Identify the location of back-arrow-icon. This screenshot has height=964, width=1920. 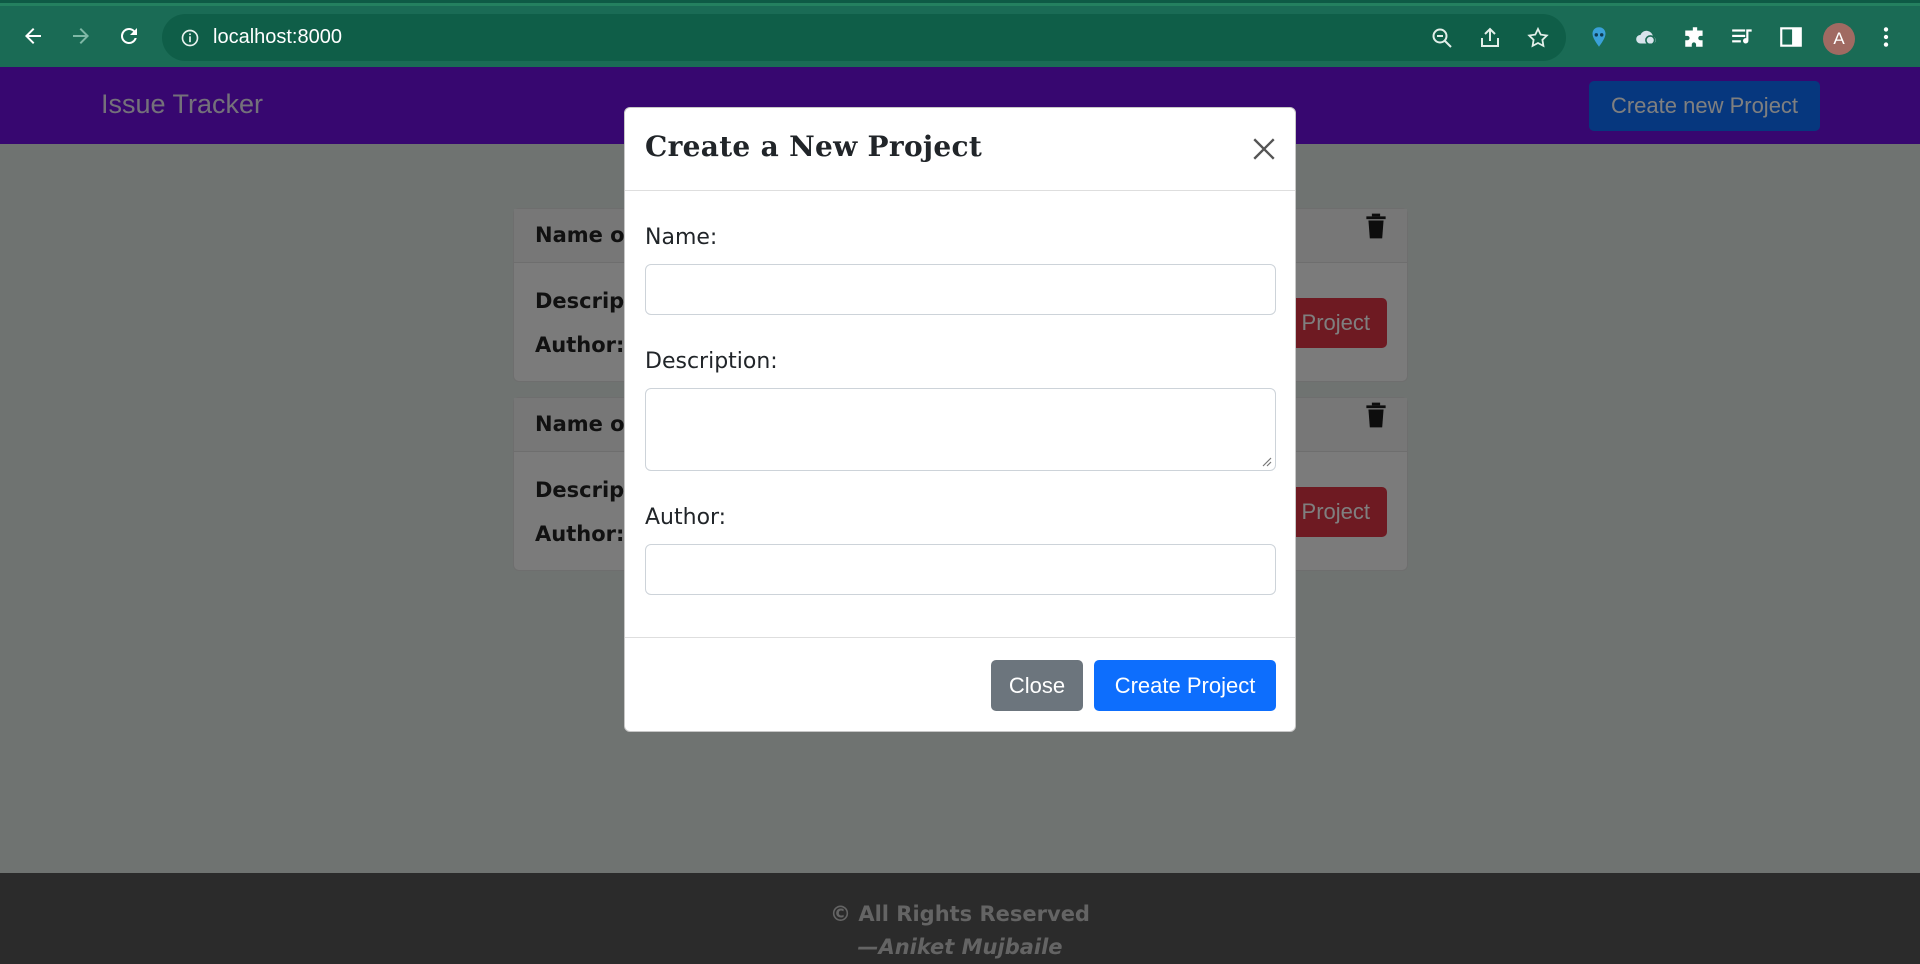
(33, 36).